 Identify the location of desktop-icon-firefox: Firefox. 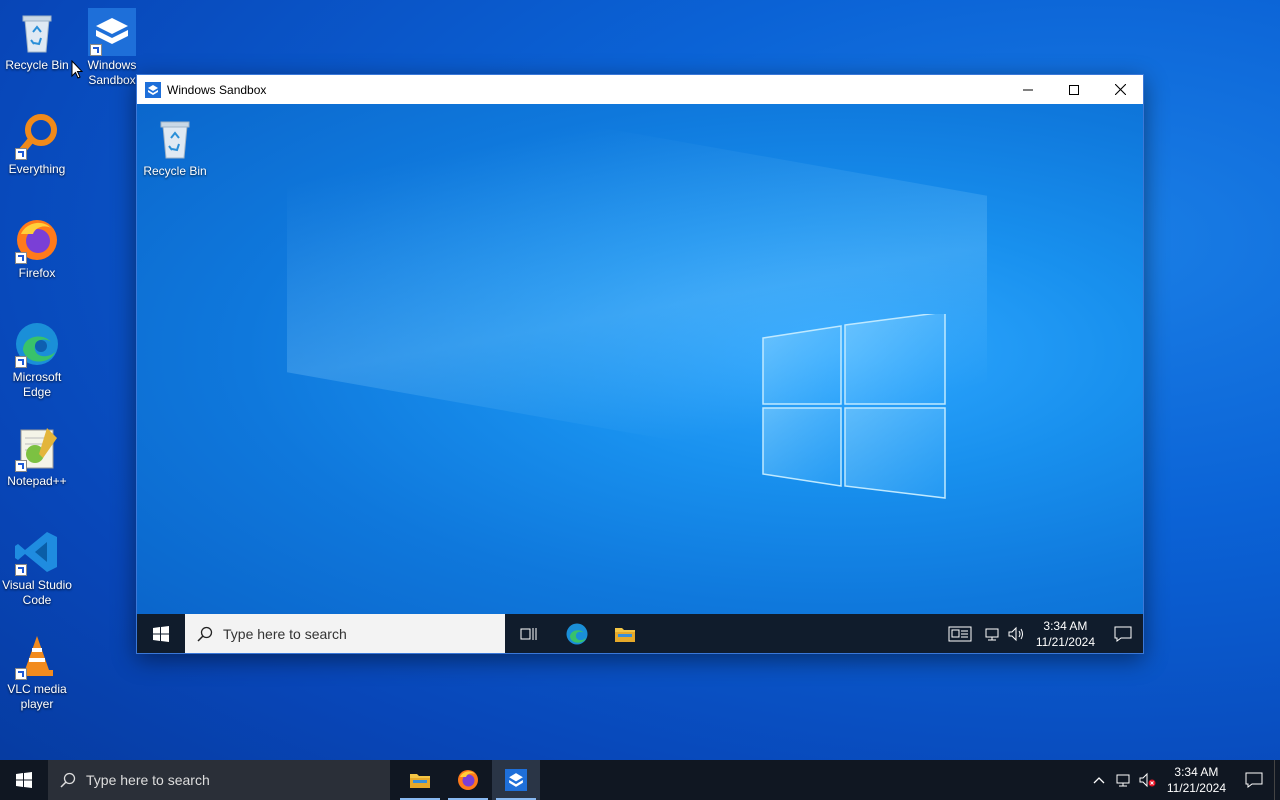
(37, 248).